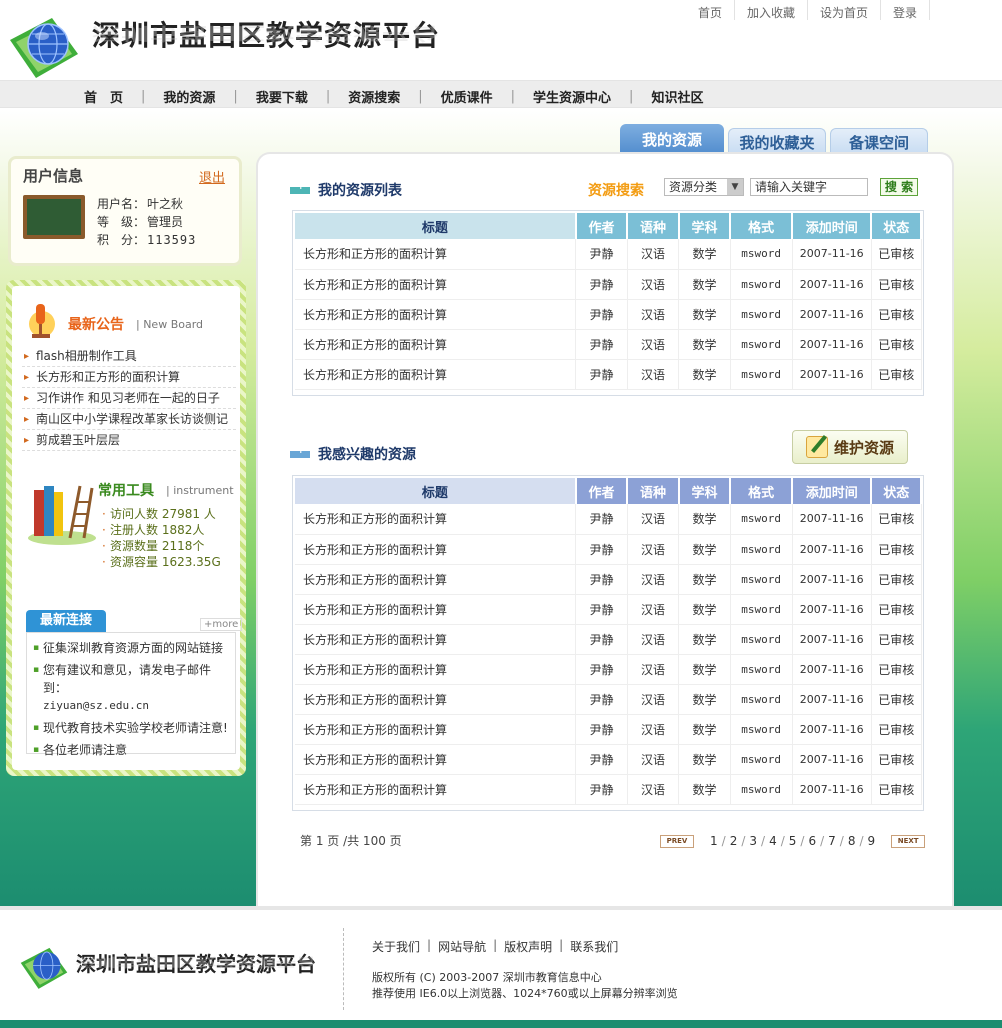 Image resolution: width=1002 pixels, height=1028 pixels. Describe the element at coordinates (908, 841) in the screenshot. I see `next-page-button: NEXT` at that location.